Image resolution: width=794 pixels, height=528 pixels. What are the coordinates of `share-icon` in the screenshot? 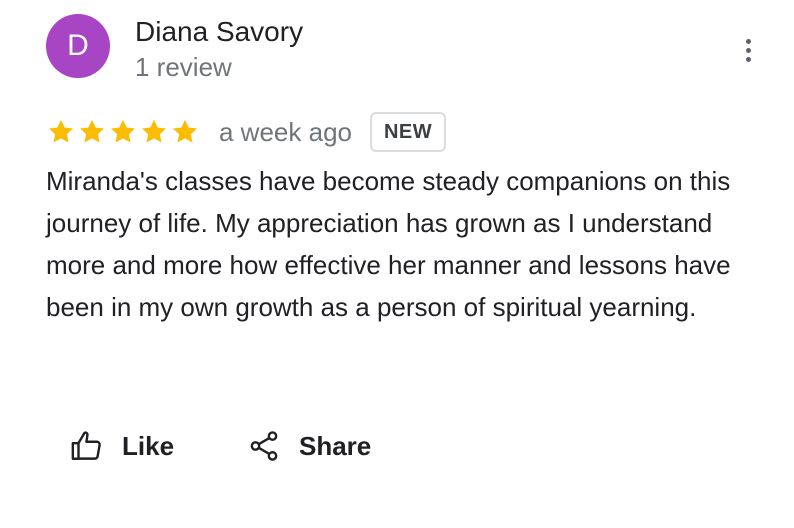 It's located at (264, 446).